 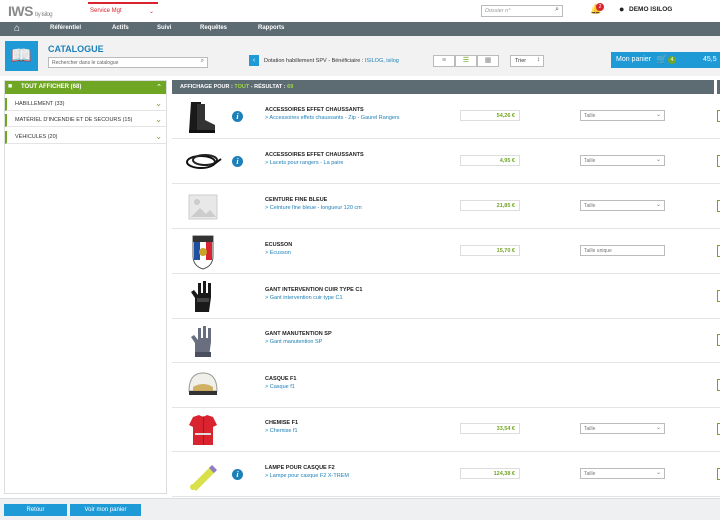 What do you see at coordinates (522, 11) in the screenshot?
I see `dossier-search-input: Dossier n° ⌕` at bounding box center [522, 11].